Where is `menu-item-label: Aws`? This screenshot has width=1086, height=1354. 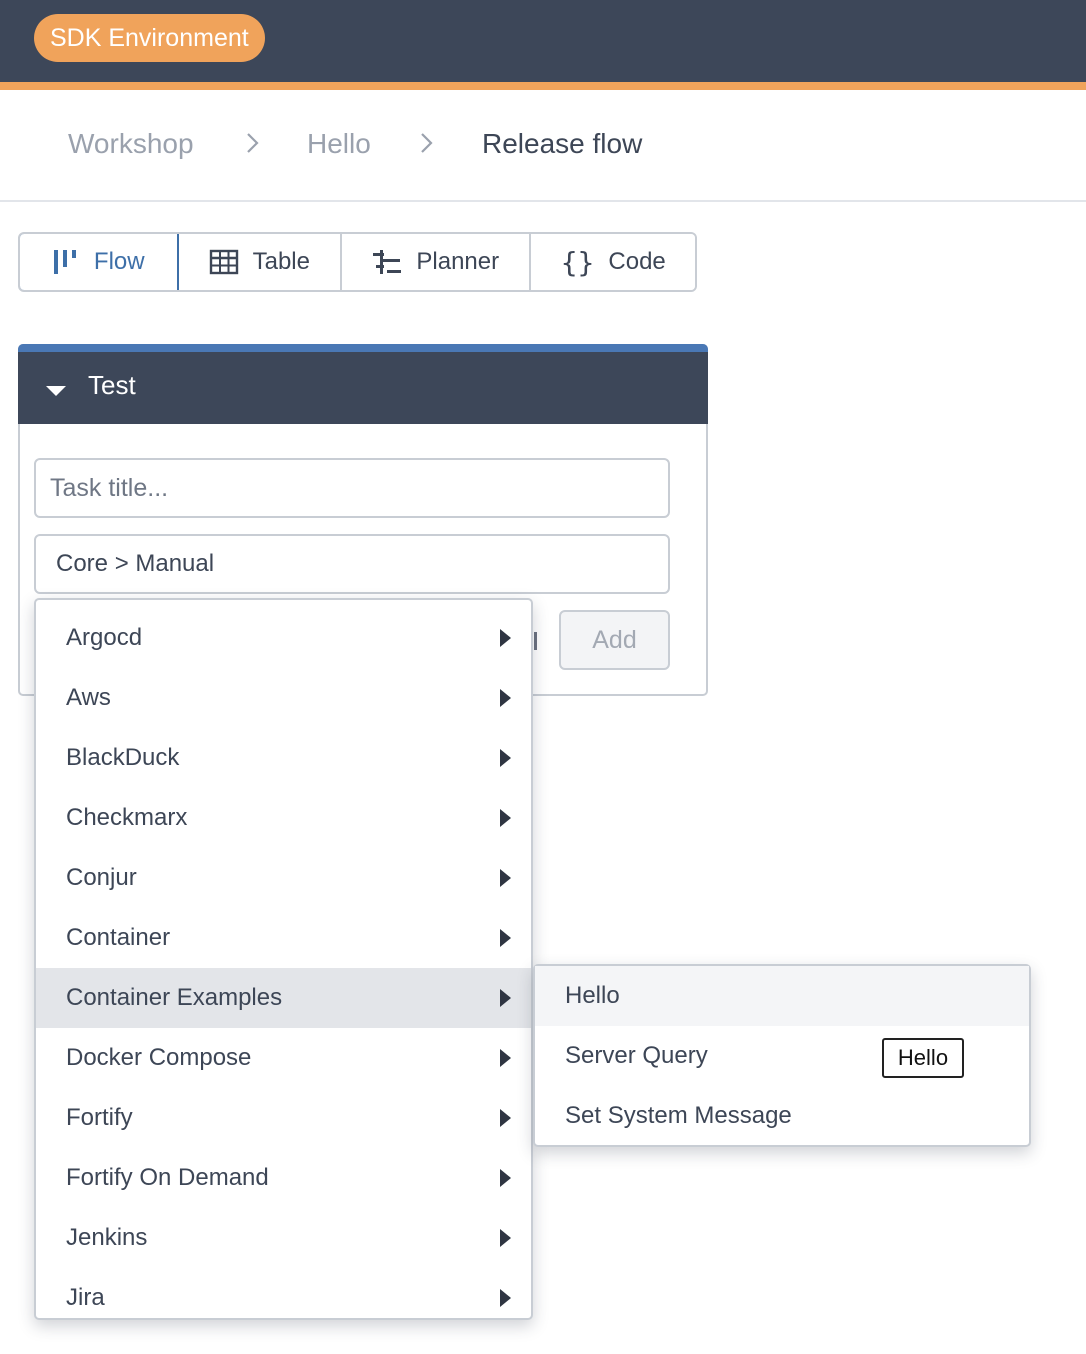 menu-item-label: Aws is located at coordinates (88, 697).